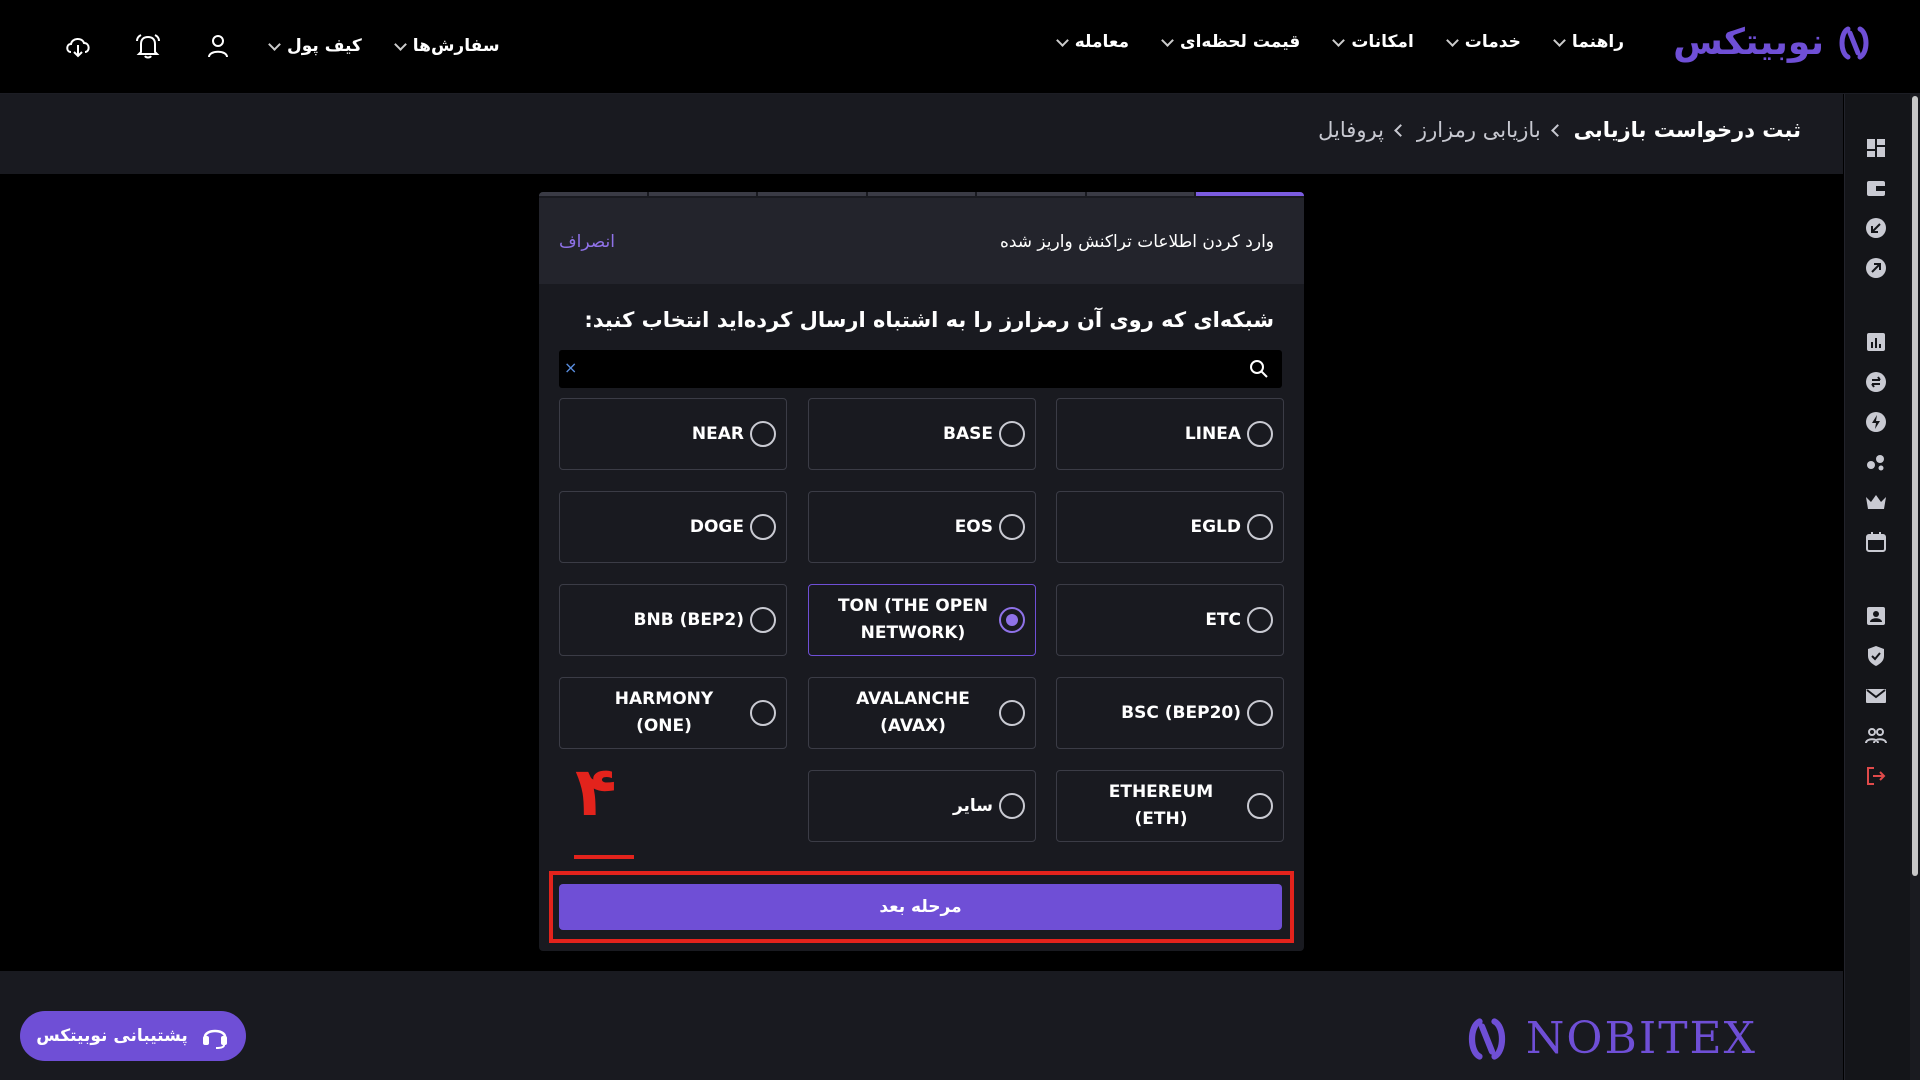 This screenshot has height=1080, width=1920. I want to click on nav-actions: کیف پول سفارش‌ها, so click(280, 46).